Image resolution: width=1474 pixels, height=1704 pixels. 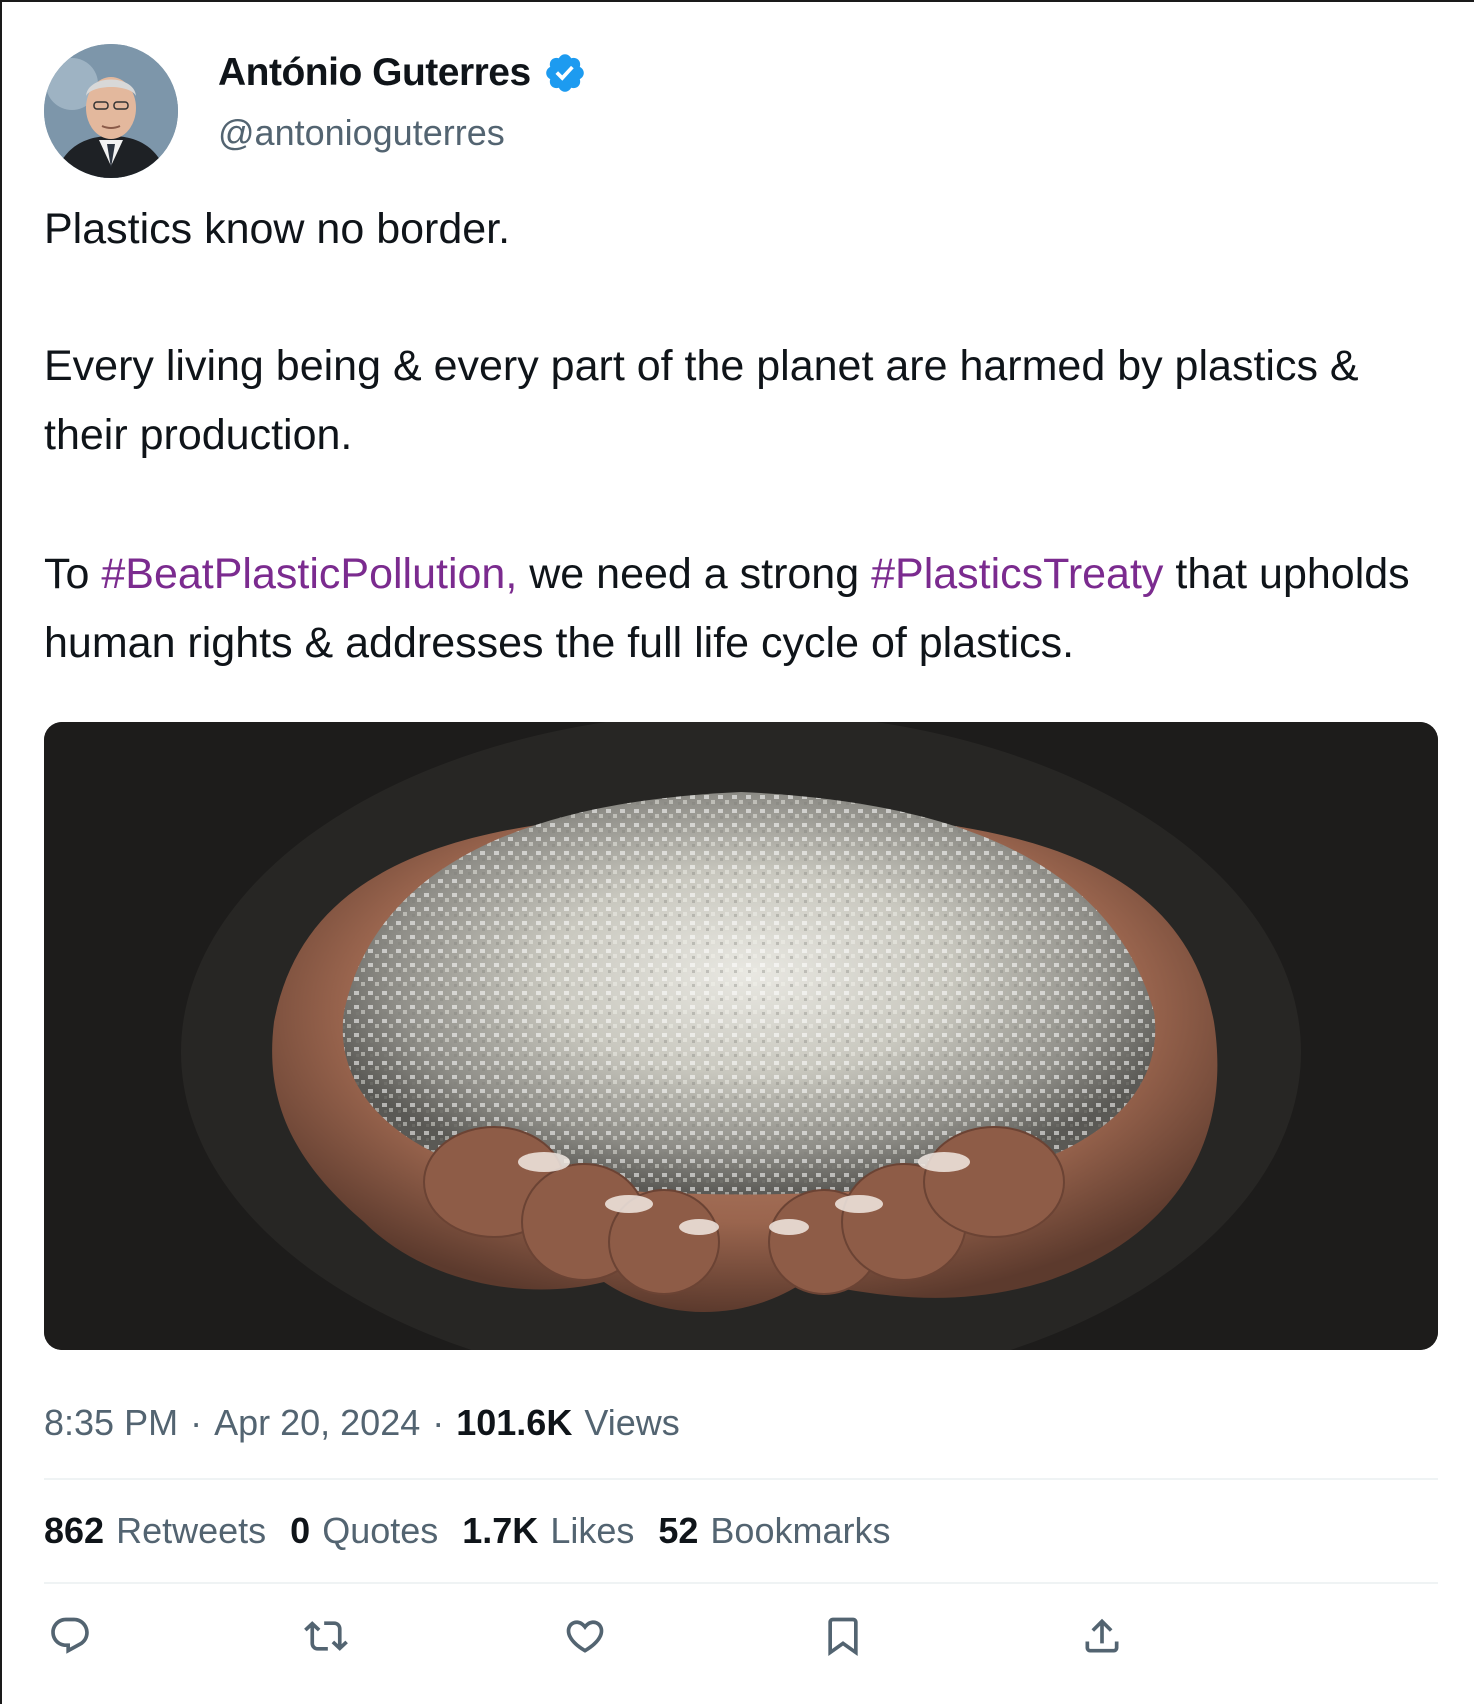 I want to click on retweets-label: Retweets, so click(x=191, y=1530).